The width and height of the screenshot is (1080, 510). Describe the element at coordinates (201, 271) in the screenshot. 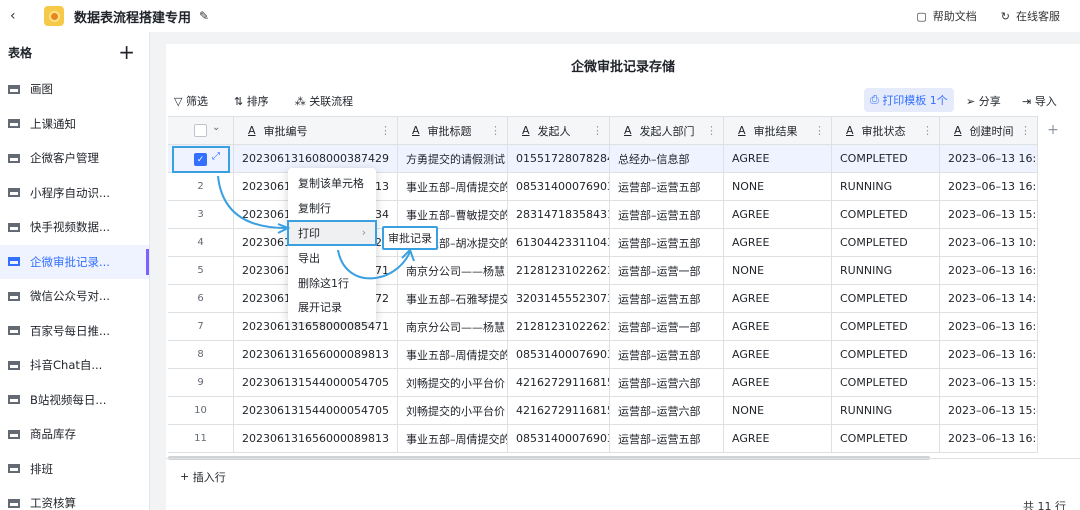

I see `row-index: 5` at that location.